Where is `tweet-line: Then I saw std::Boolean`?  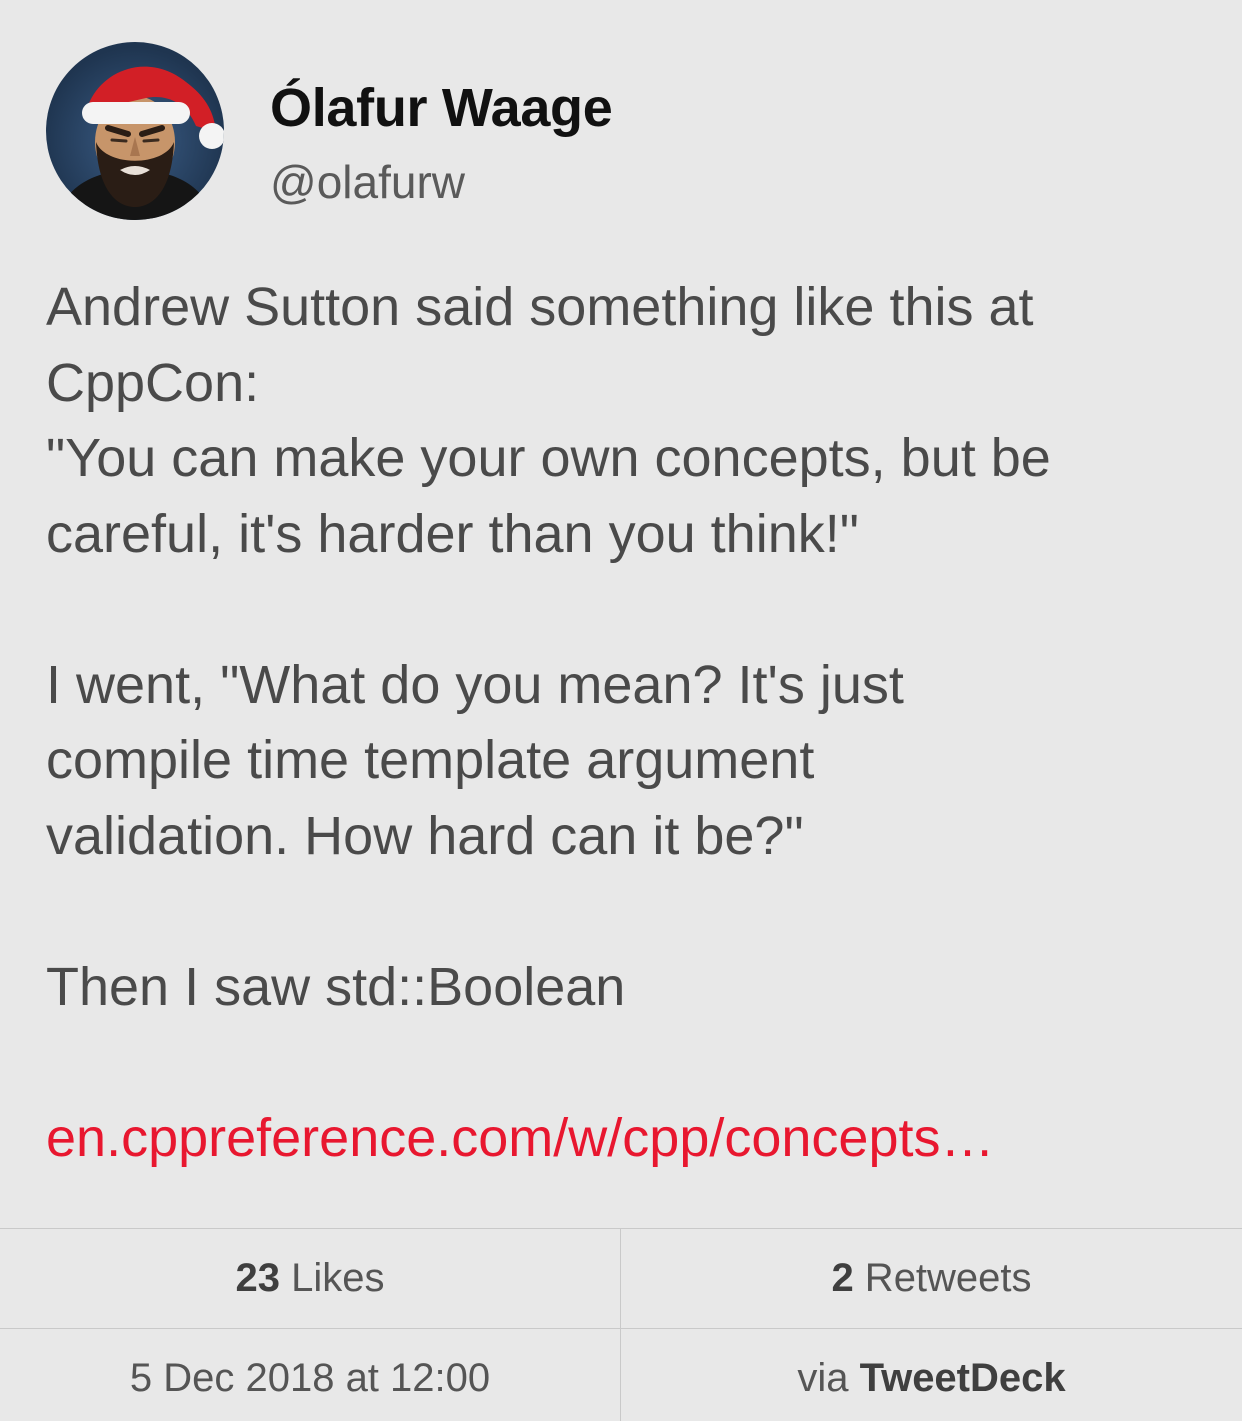 tweet-line: Then I saw std::Boolean is located at coordinates (336, 986).